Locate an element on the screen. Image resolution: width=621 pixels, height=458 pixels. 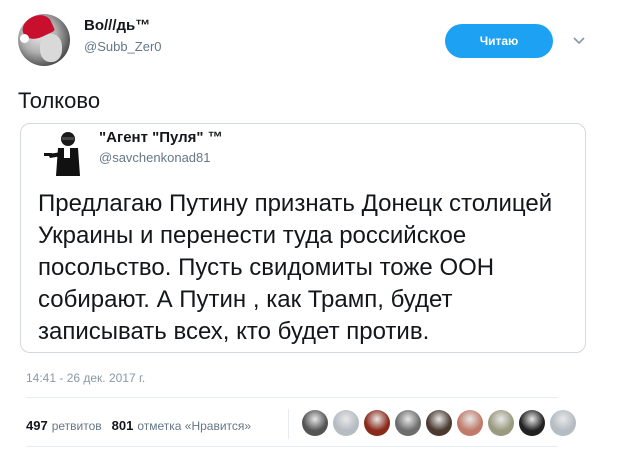
tweet-stats: 497 ретвитов 801 отметка «Нравится» is located at coordinates (138, 425).